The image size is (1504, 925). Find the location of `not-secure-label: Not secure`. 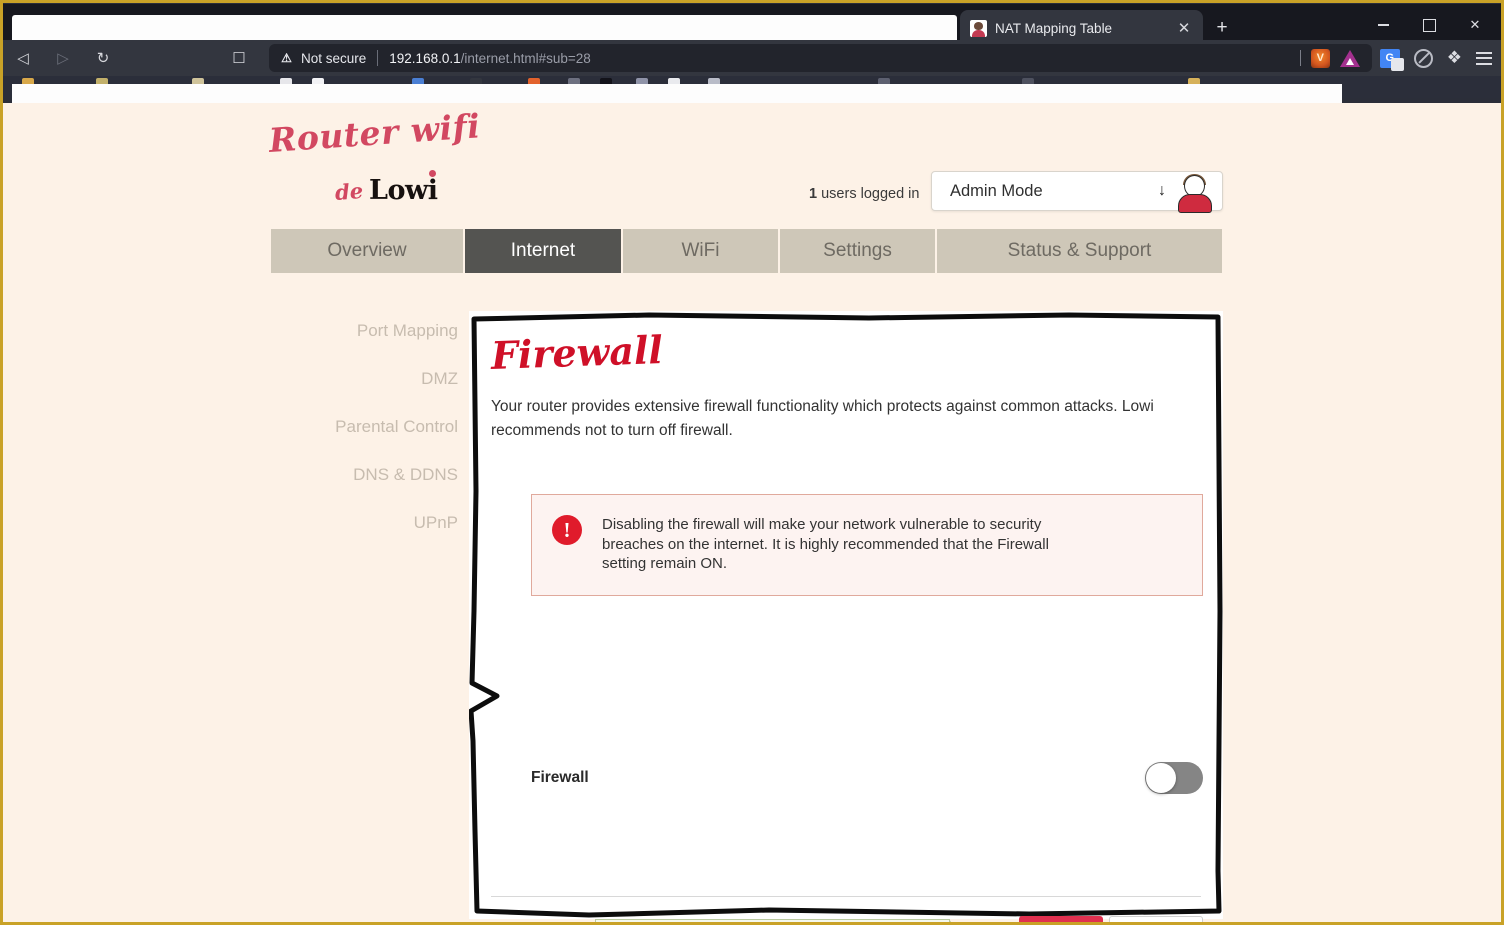

not-secure-label: Not secure is located at coordinates (334, 58).